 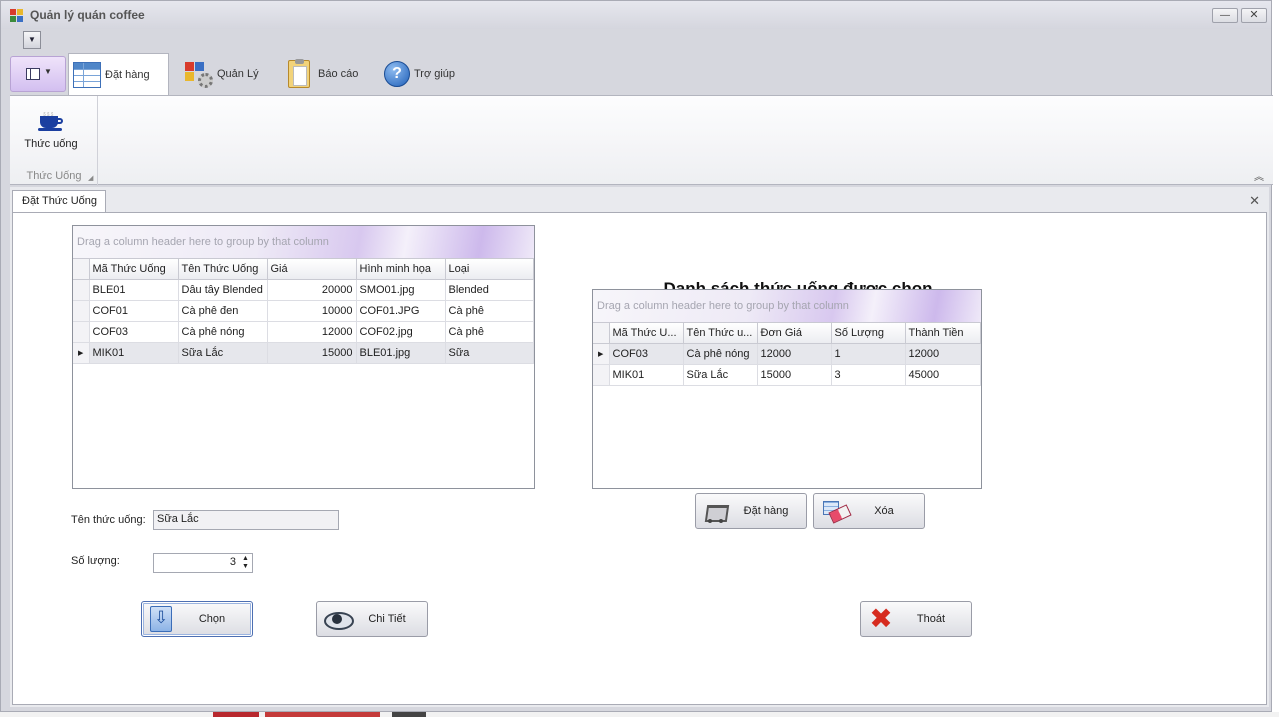 What do you see at coordinates (868, 333) in the screenshot?
I see `column-header: Số Lượng` at bounding box center [868, 333].